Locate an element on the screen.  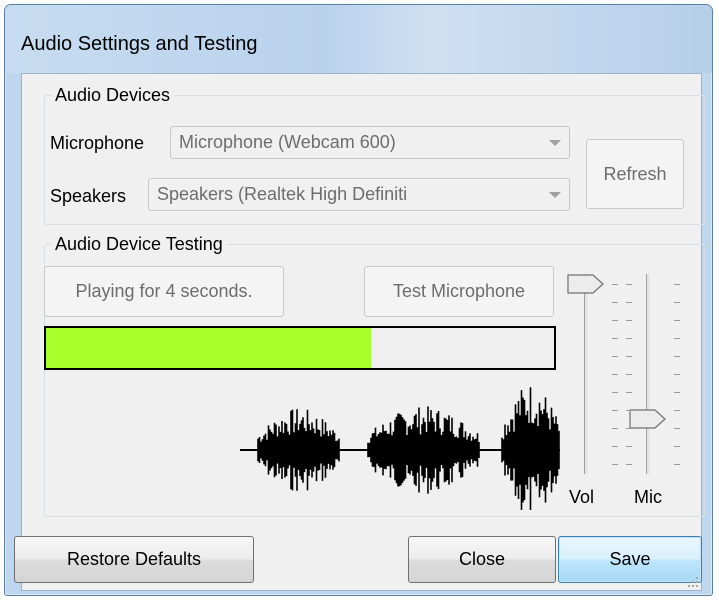
audio-devices-legend: Audio Devices is located at coordinates (113, 95).